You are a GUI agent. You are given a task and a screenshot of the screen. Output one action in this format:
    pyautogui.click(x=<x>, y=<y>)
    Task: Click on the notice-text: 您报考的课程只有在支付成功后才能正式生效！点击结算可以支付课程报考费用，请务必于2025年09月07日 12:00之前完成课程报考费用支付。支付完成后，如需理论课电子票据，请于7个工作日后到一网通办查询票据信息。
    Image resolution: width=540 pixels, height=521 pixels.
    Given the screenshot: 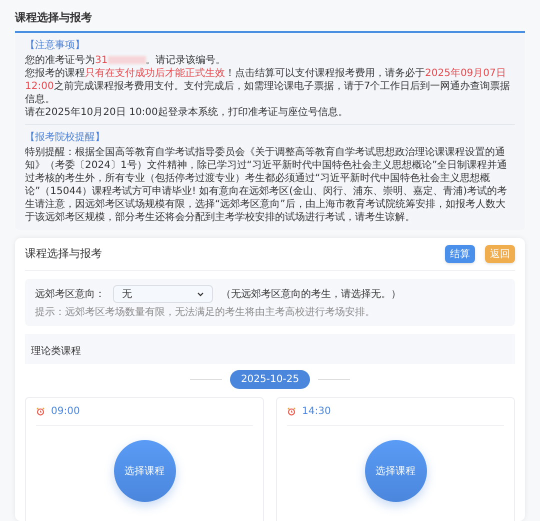 What is the action you would take?
    pyautogui.click(x=268, y=86)
    